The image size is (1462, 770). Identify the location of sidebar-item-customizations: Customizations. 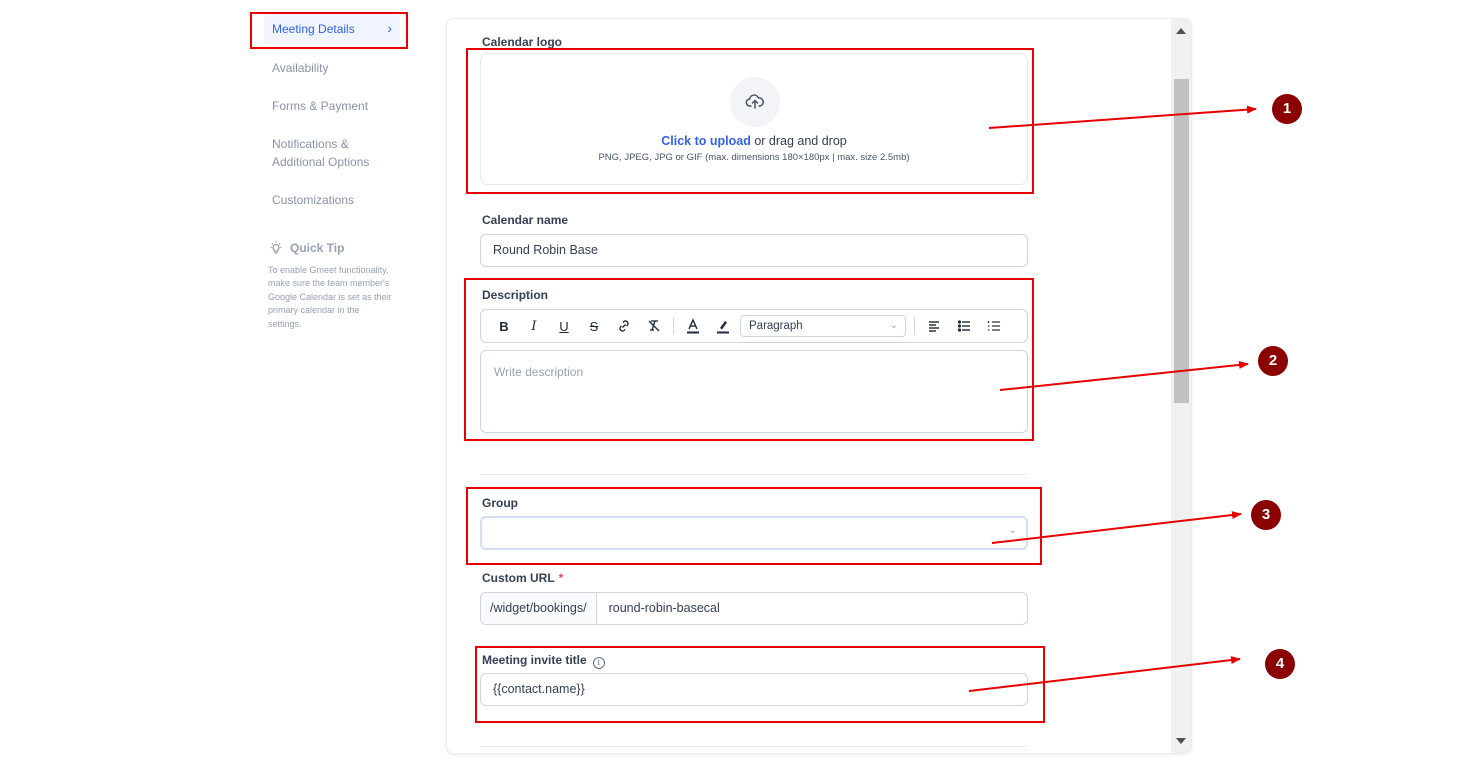
(332, 200).